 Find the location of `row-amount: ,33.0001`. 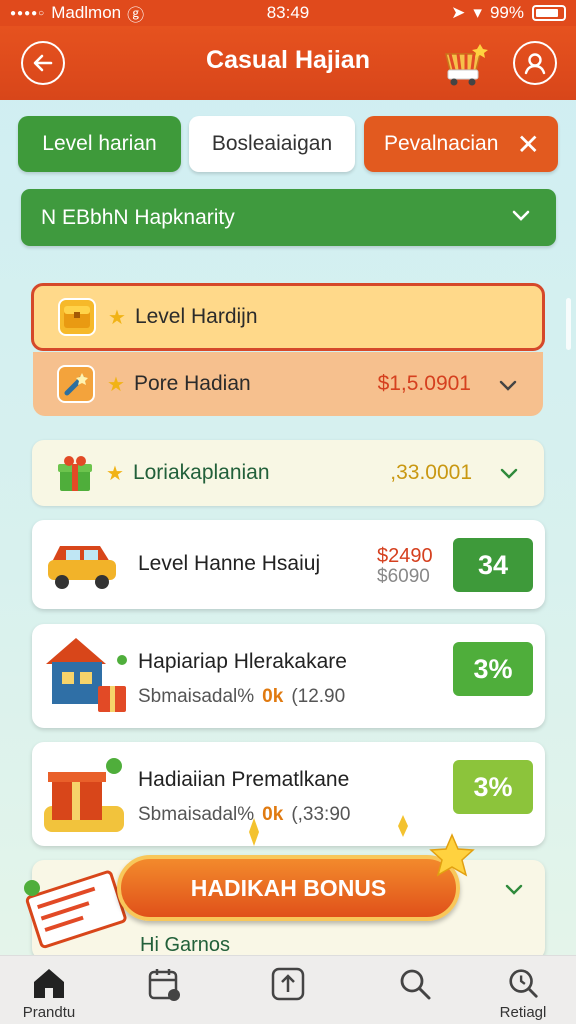

row-amount: ,33.0001 is located at coordinates (431, 472).